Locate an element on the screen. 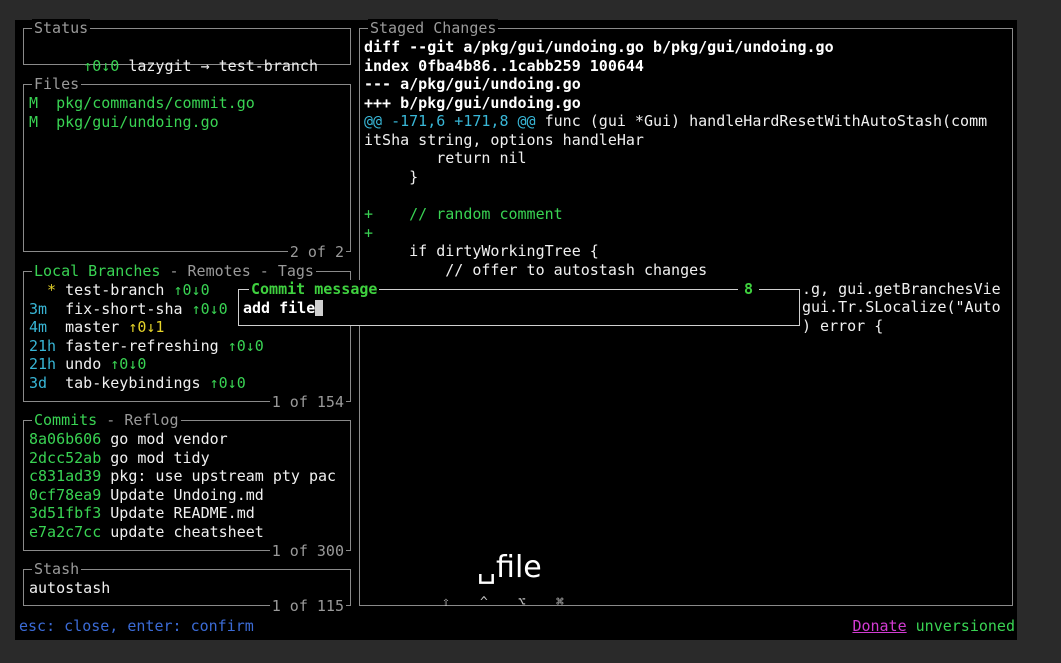 The width and height of the screenshot is (1061, 663). commit-message-input: add file is located at coordinates (283, 308).